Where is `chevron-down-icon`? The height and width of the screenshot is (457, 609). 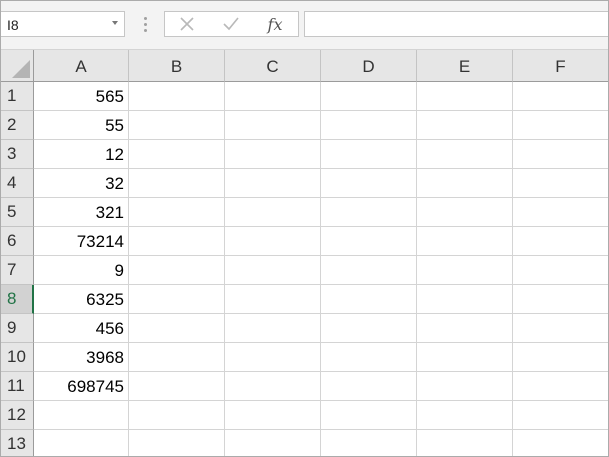 chevron-down-icon is located at coordinates (115, 23).